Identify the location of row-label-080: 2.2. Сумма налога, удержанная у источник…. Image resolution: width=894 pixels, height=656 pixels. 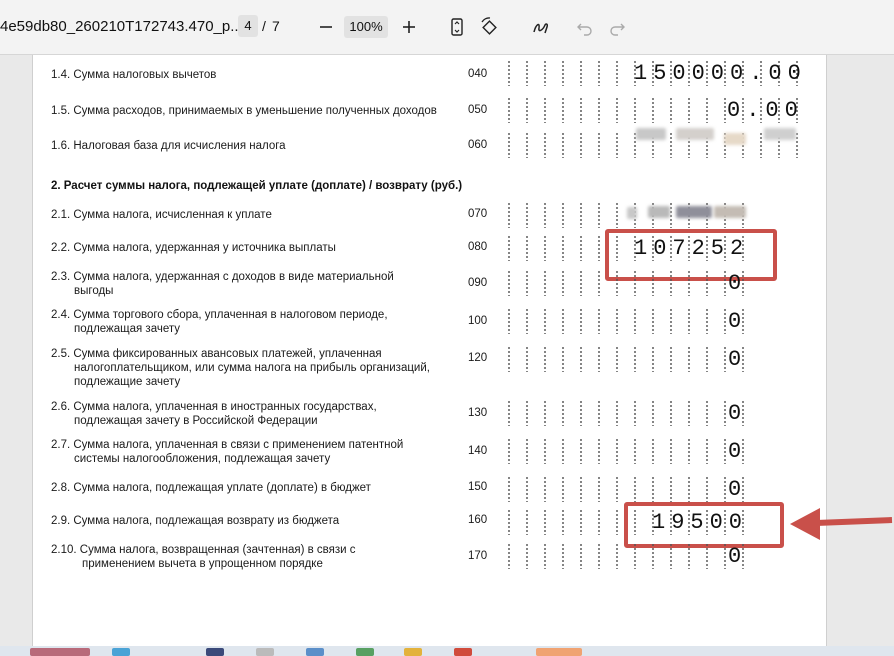
(193, 248).